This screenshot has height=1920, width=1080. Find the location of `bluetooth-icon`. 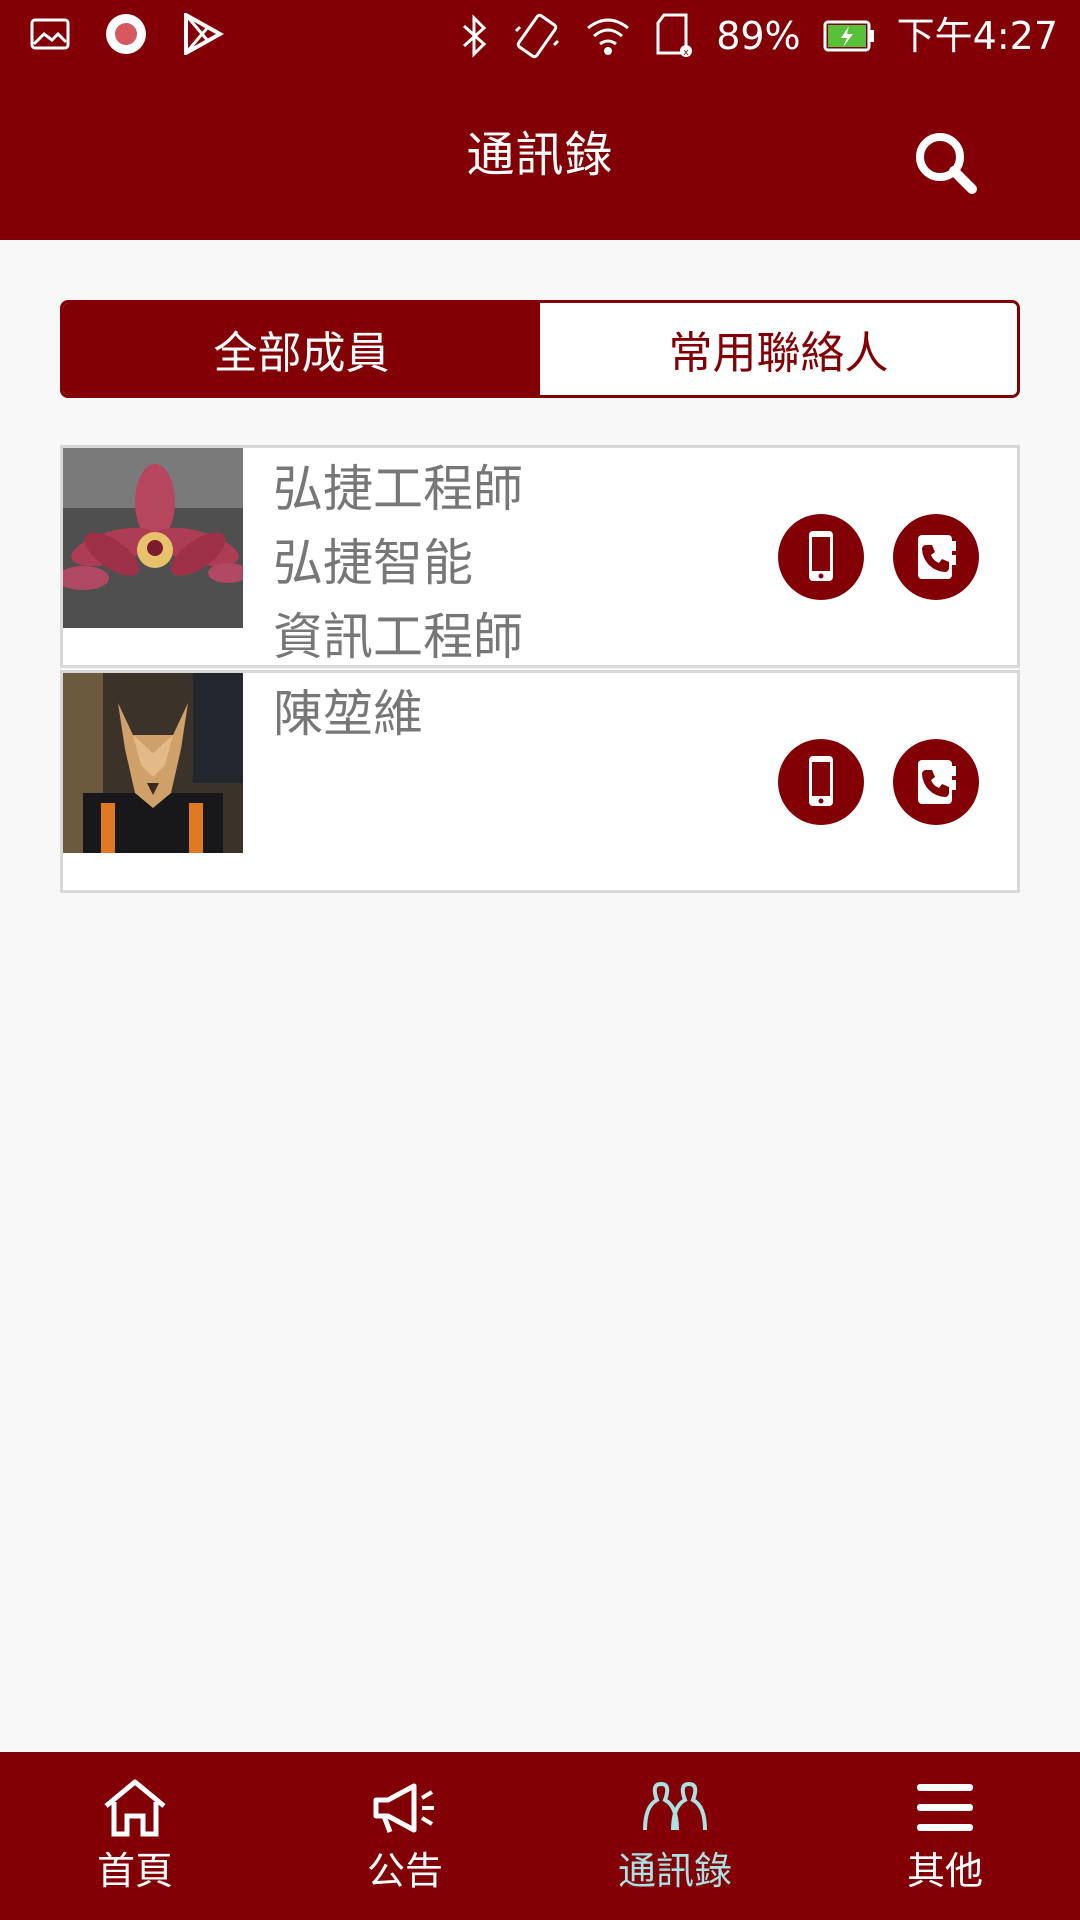

bluetooth-icon is located at coordinates (475, 36).